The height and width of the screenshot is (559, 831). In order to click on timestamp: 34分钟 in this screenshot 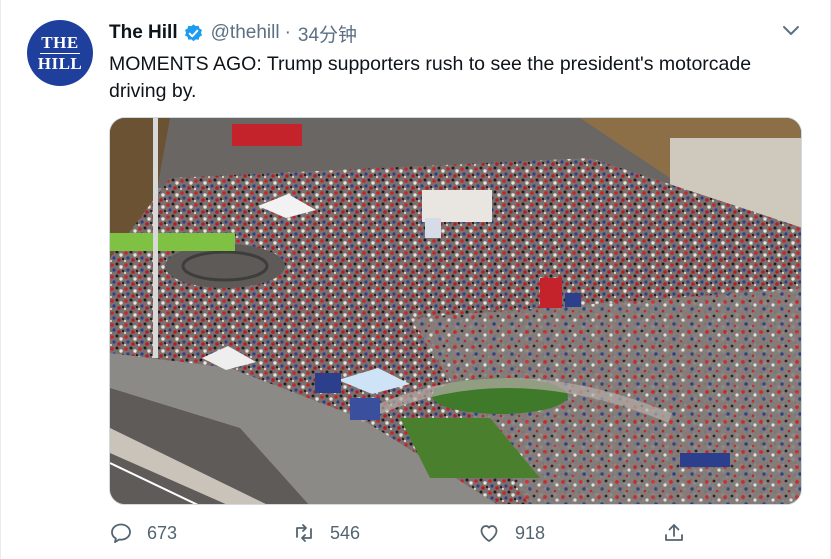, I will do `click(327, 33)`.